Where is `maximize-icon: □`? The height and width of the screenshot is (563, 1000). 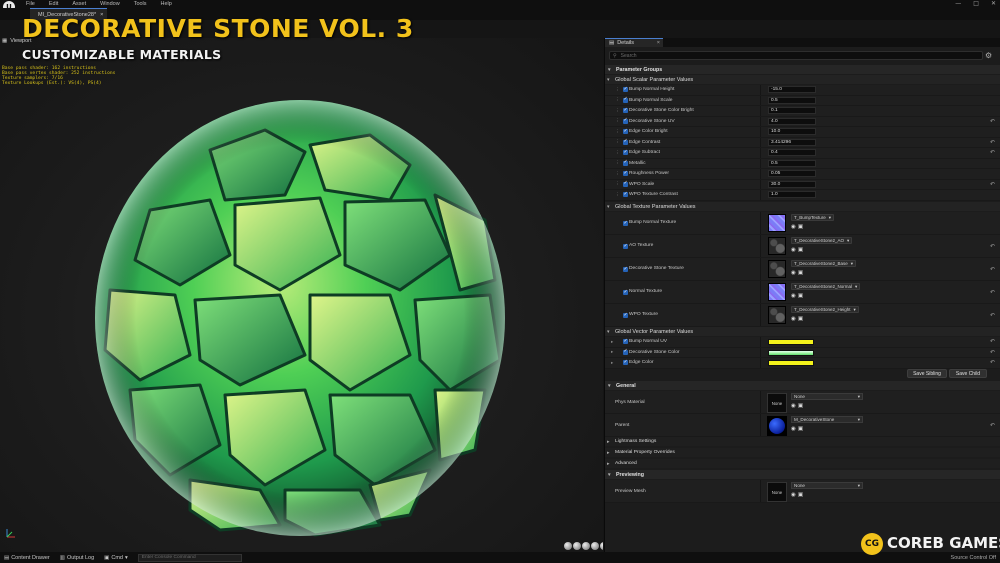 maximize-icon: □ is located at coordinates (976, 3).